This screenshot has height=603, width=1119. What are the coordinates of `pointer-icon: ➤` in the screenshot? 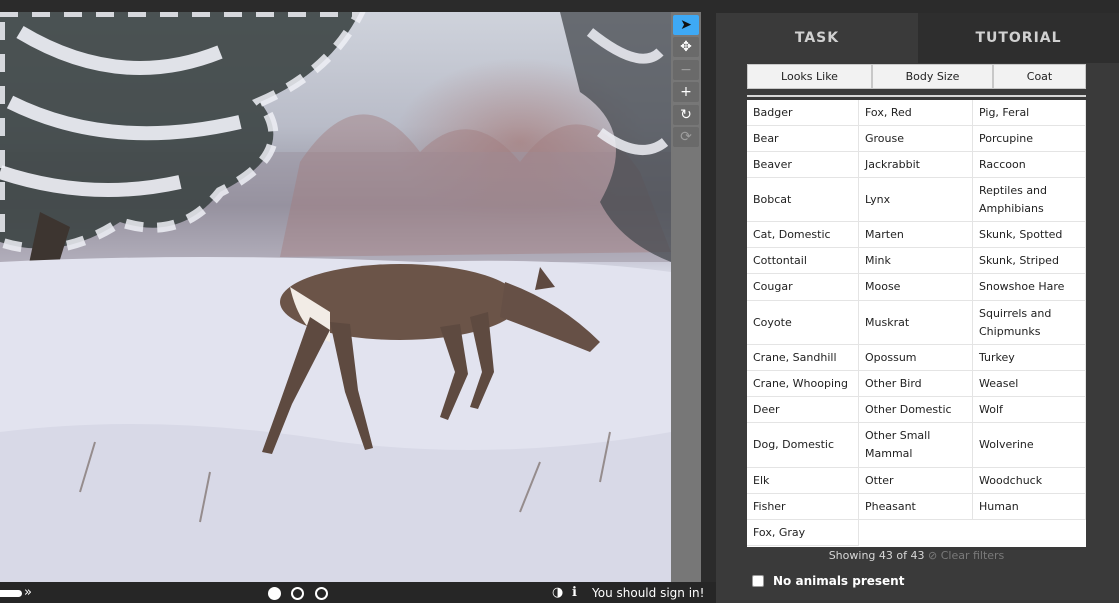 It's located at (686, 25).